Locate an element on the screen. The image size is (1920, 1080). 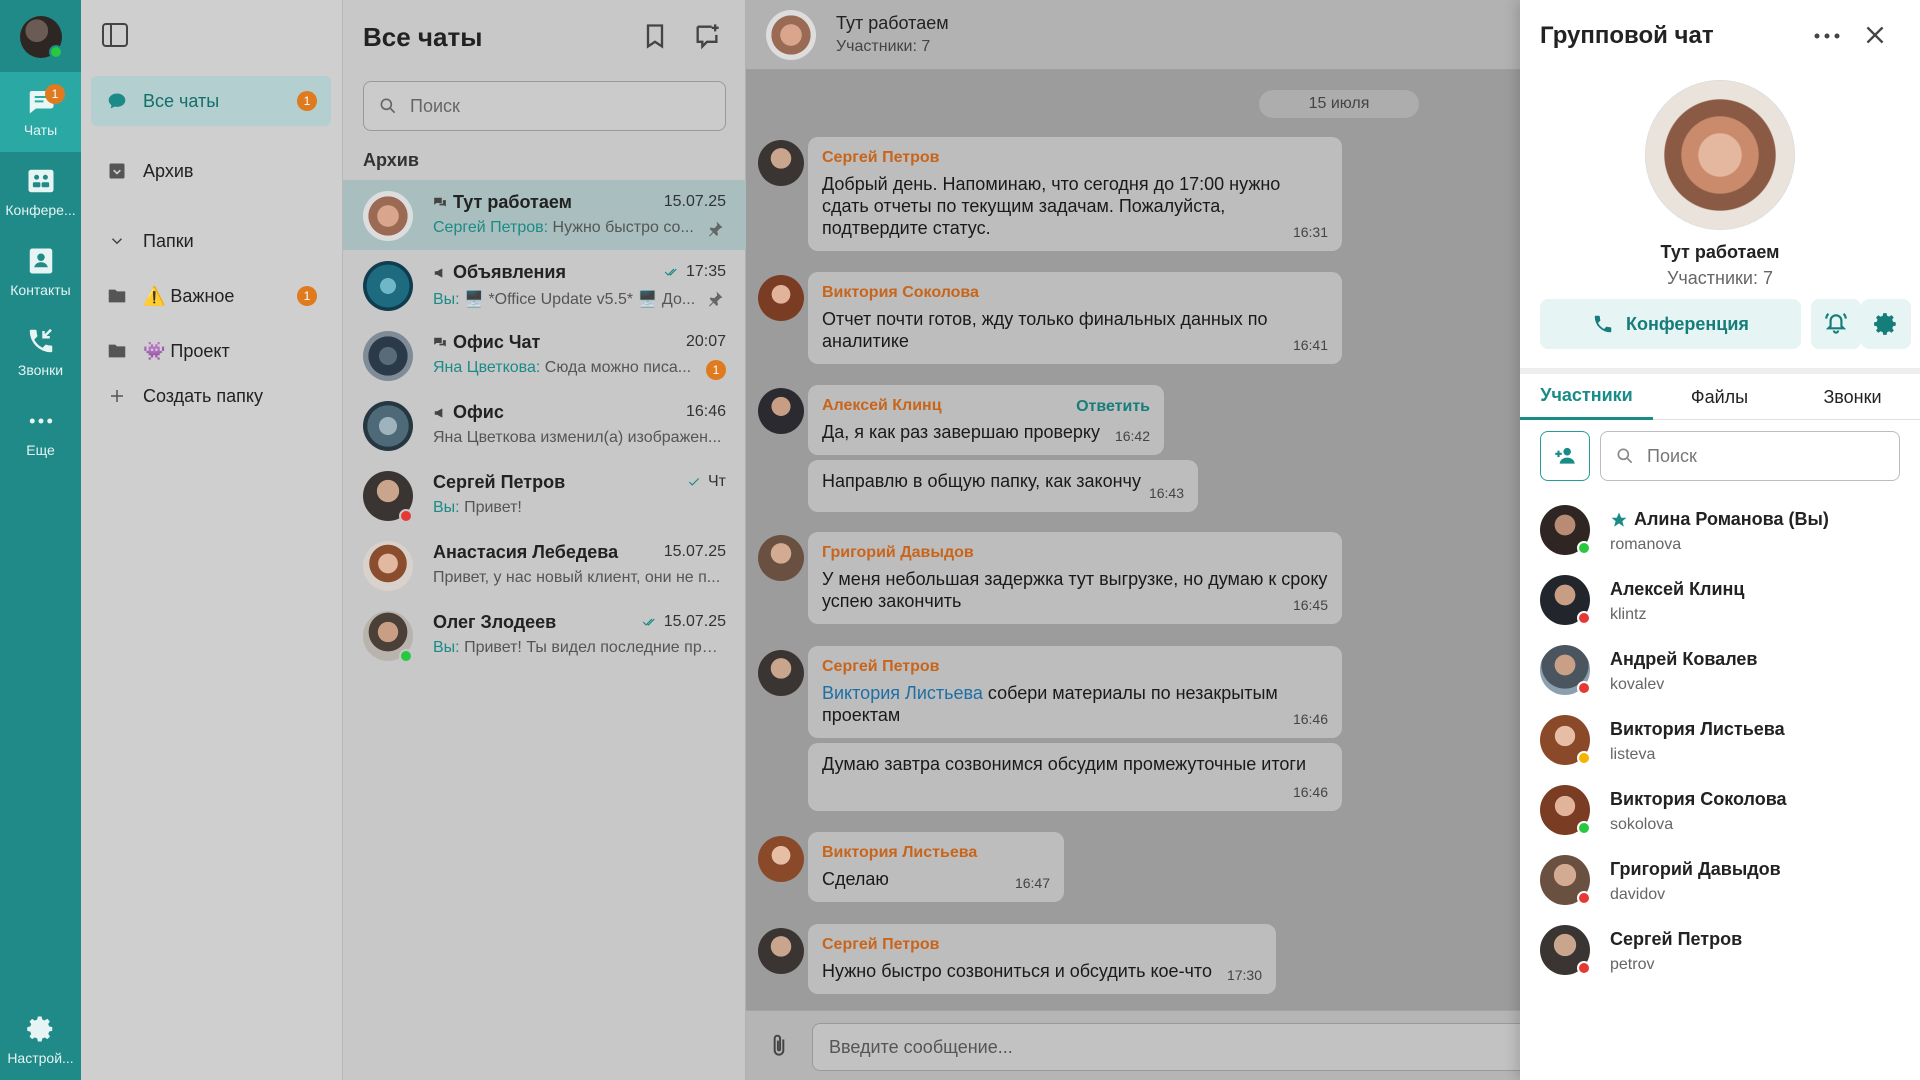
folder-all-chats: Все чаты 1 is located at coordinates (211, 101).